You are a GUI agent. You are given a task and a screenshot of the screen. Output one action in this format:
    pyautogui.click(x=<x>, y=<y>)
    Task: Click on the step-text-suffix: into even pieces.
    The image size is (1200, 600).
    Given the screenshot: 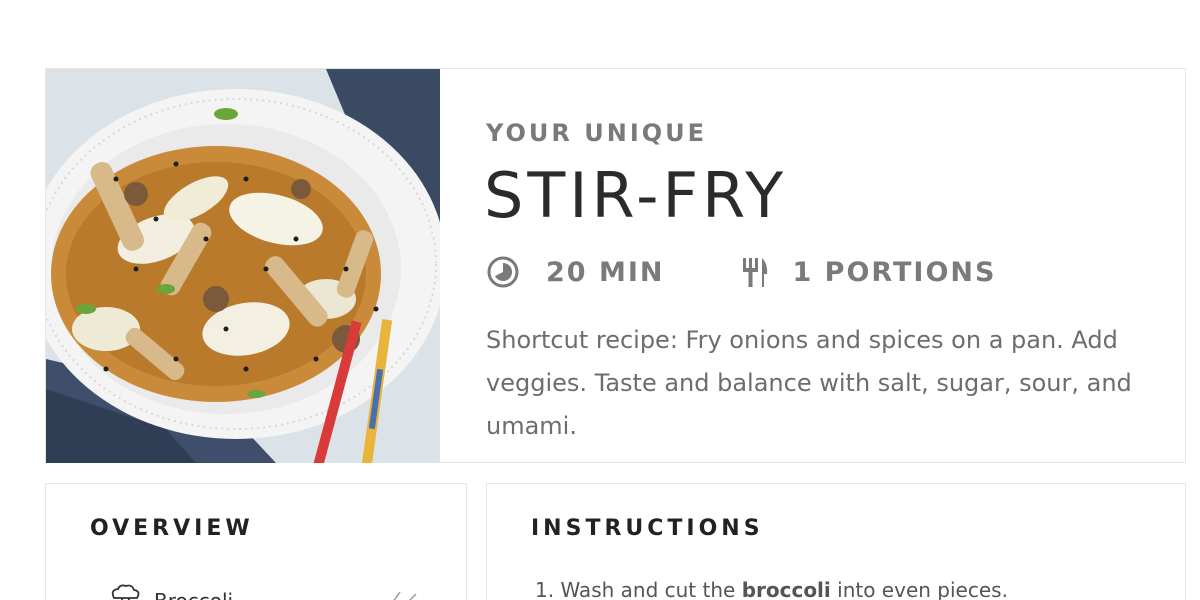 What is the action you would take?
    pyautogui.click(x=919, y=589)
    